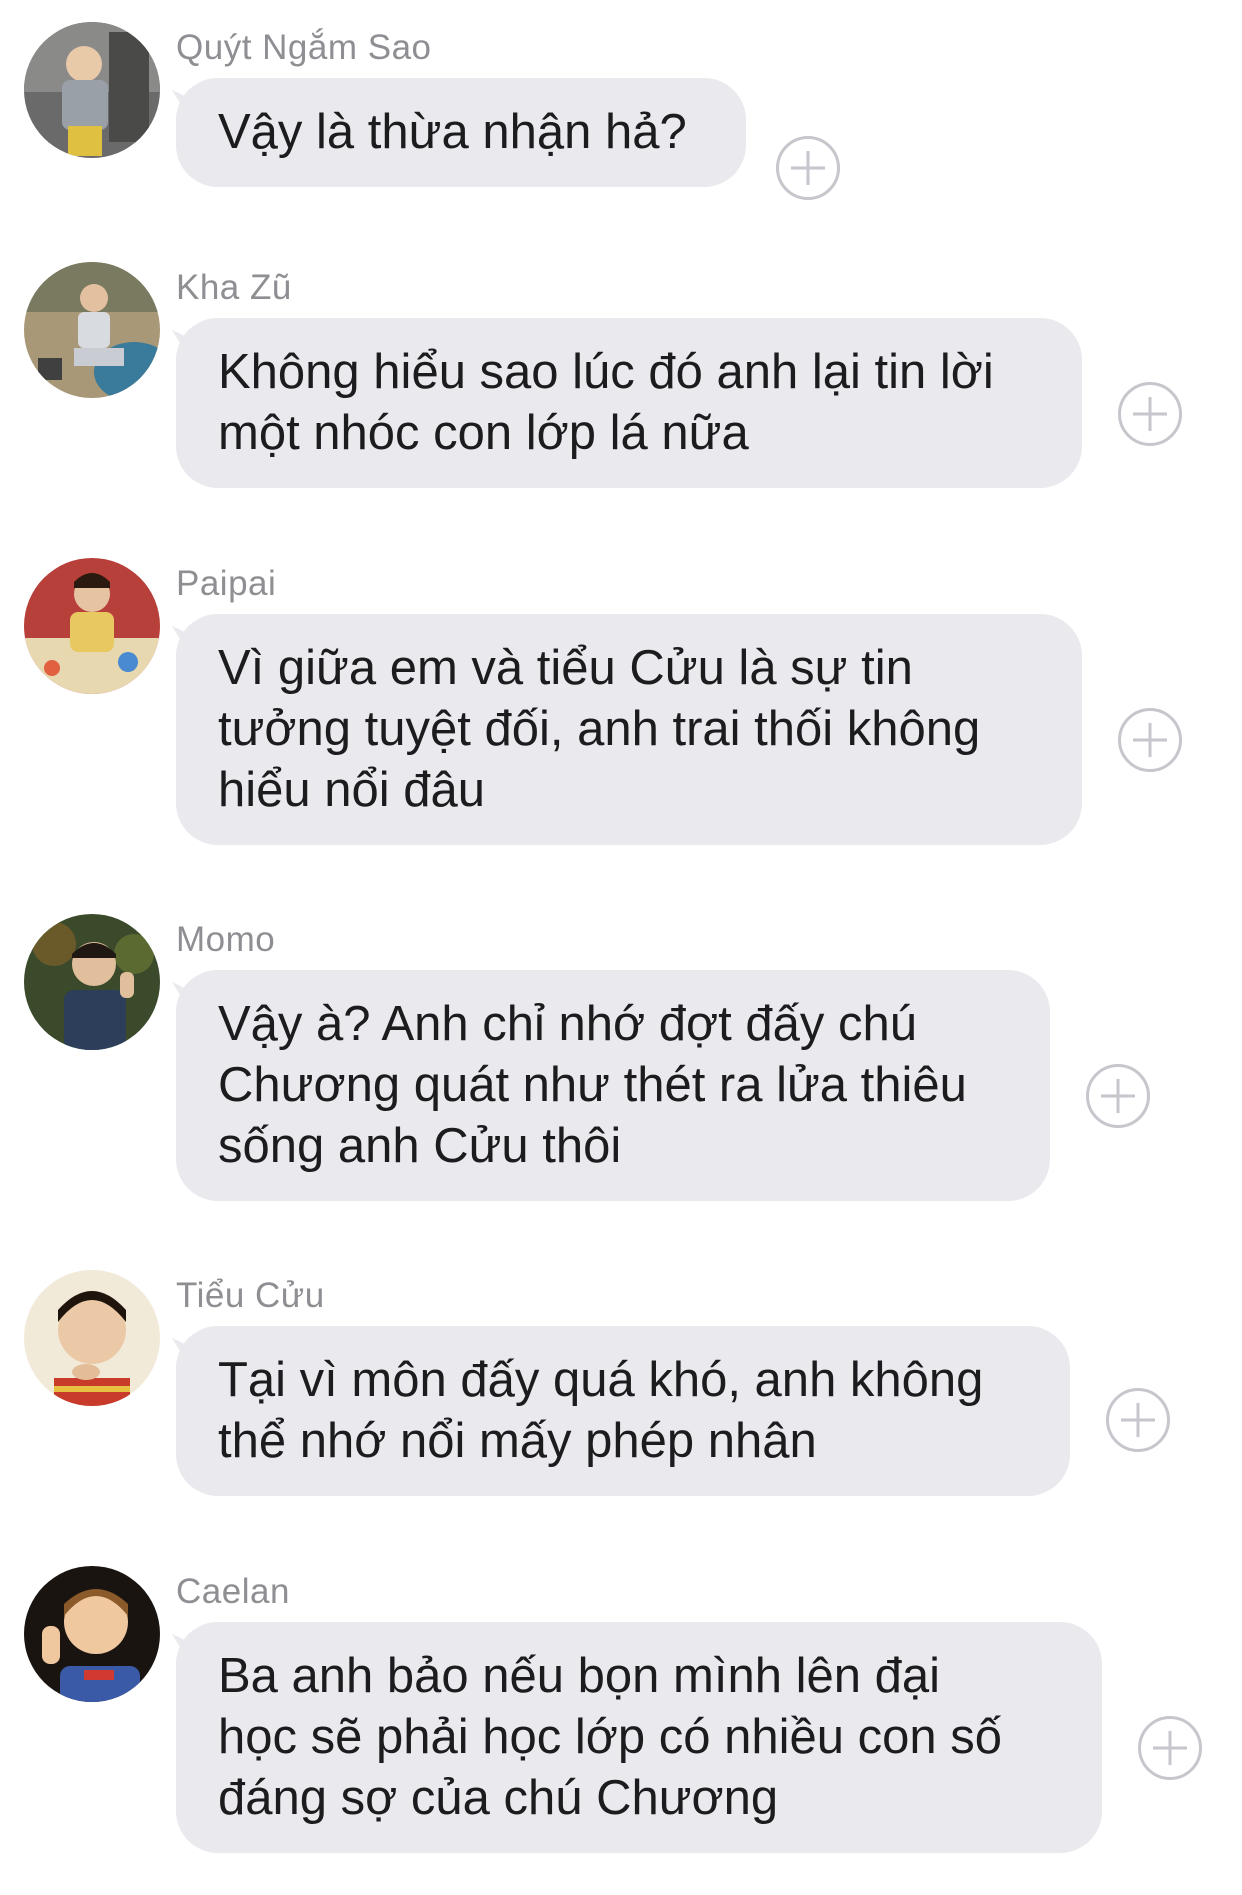  Describe the element at coordinates (234, 287) in the screenshot. I see `sender-name: Kha Zũ` at that location.